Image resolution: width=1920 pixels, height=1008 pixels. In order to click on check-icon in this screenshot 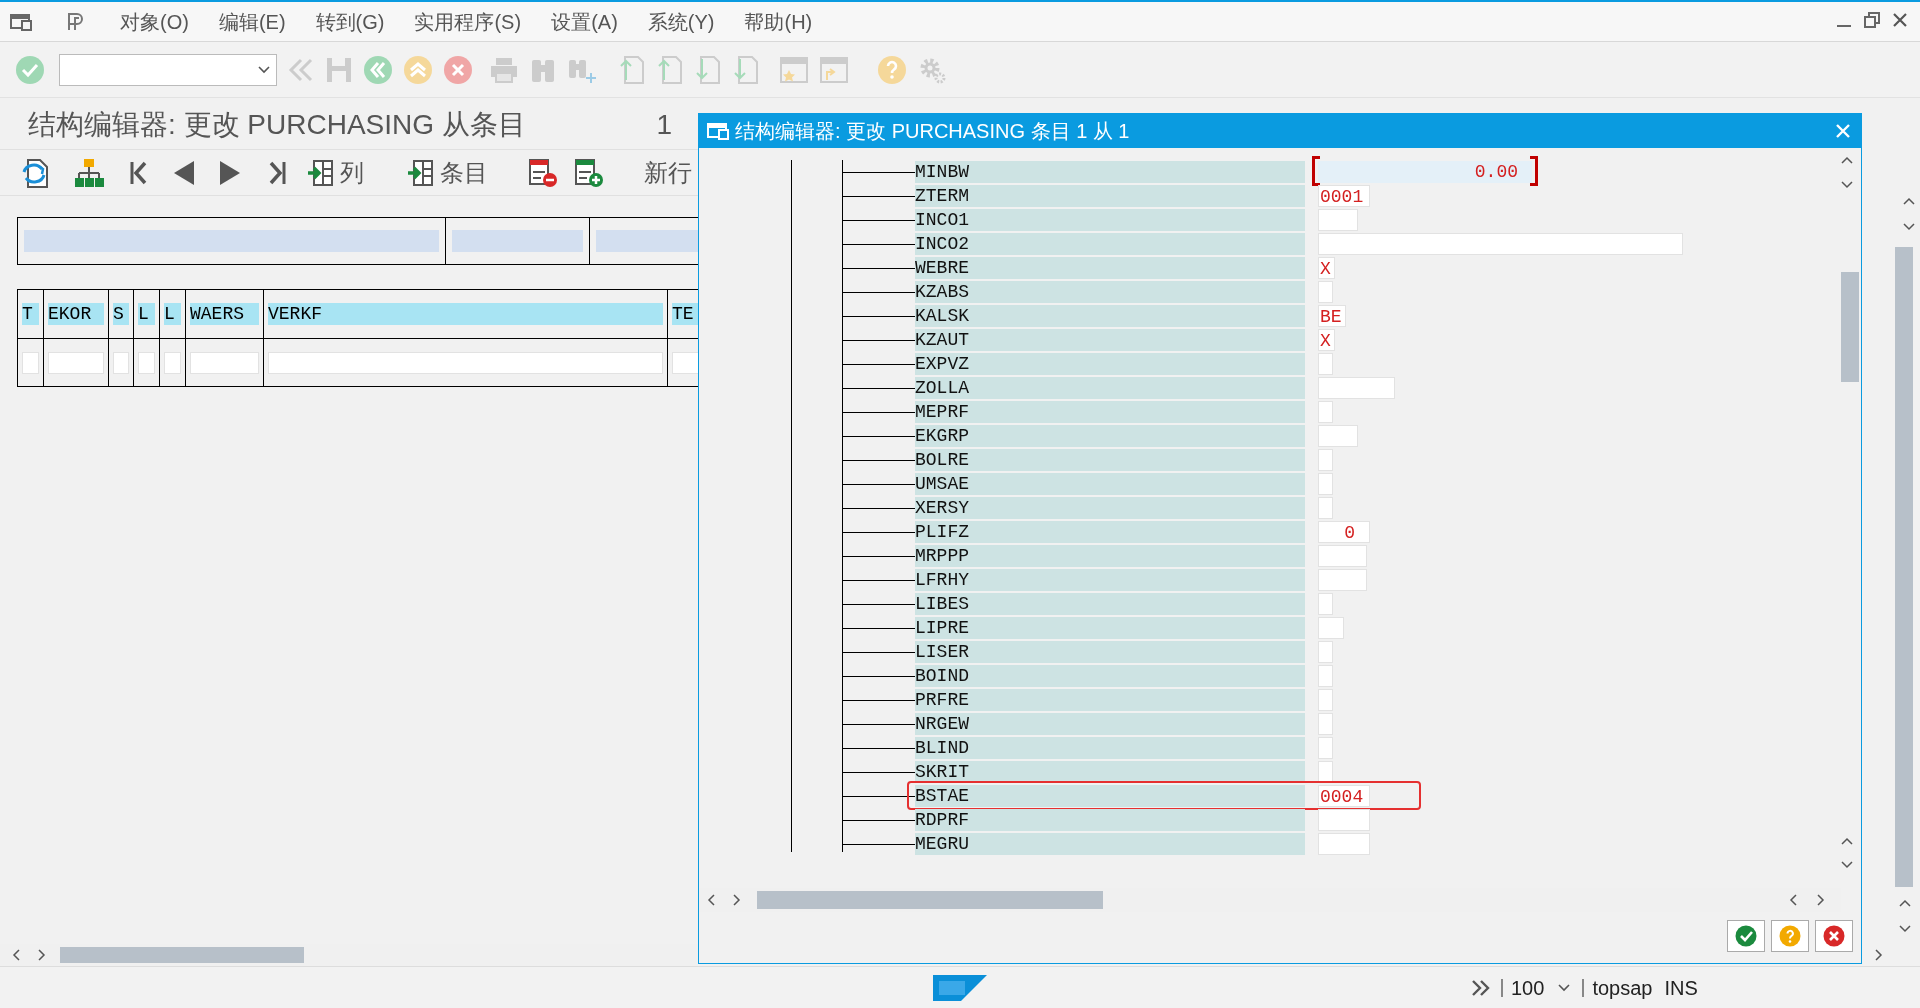, I will do `click(30, 69)`.